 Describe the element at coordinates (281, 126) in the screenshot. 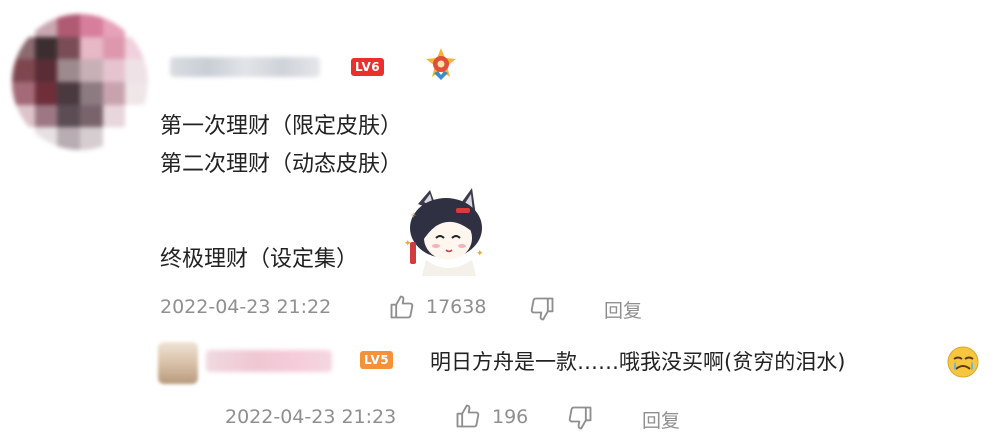

I see `comment-line-1: 第一次理财（限定皮肤）` at that location.